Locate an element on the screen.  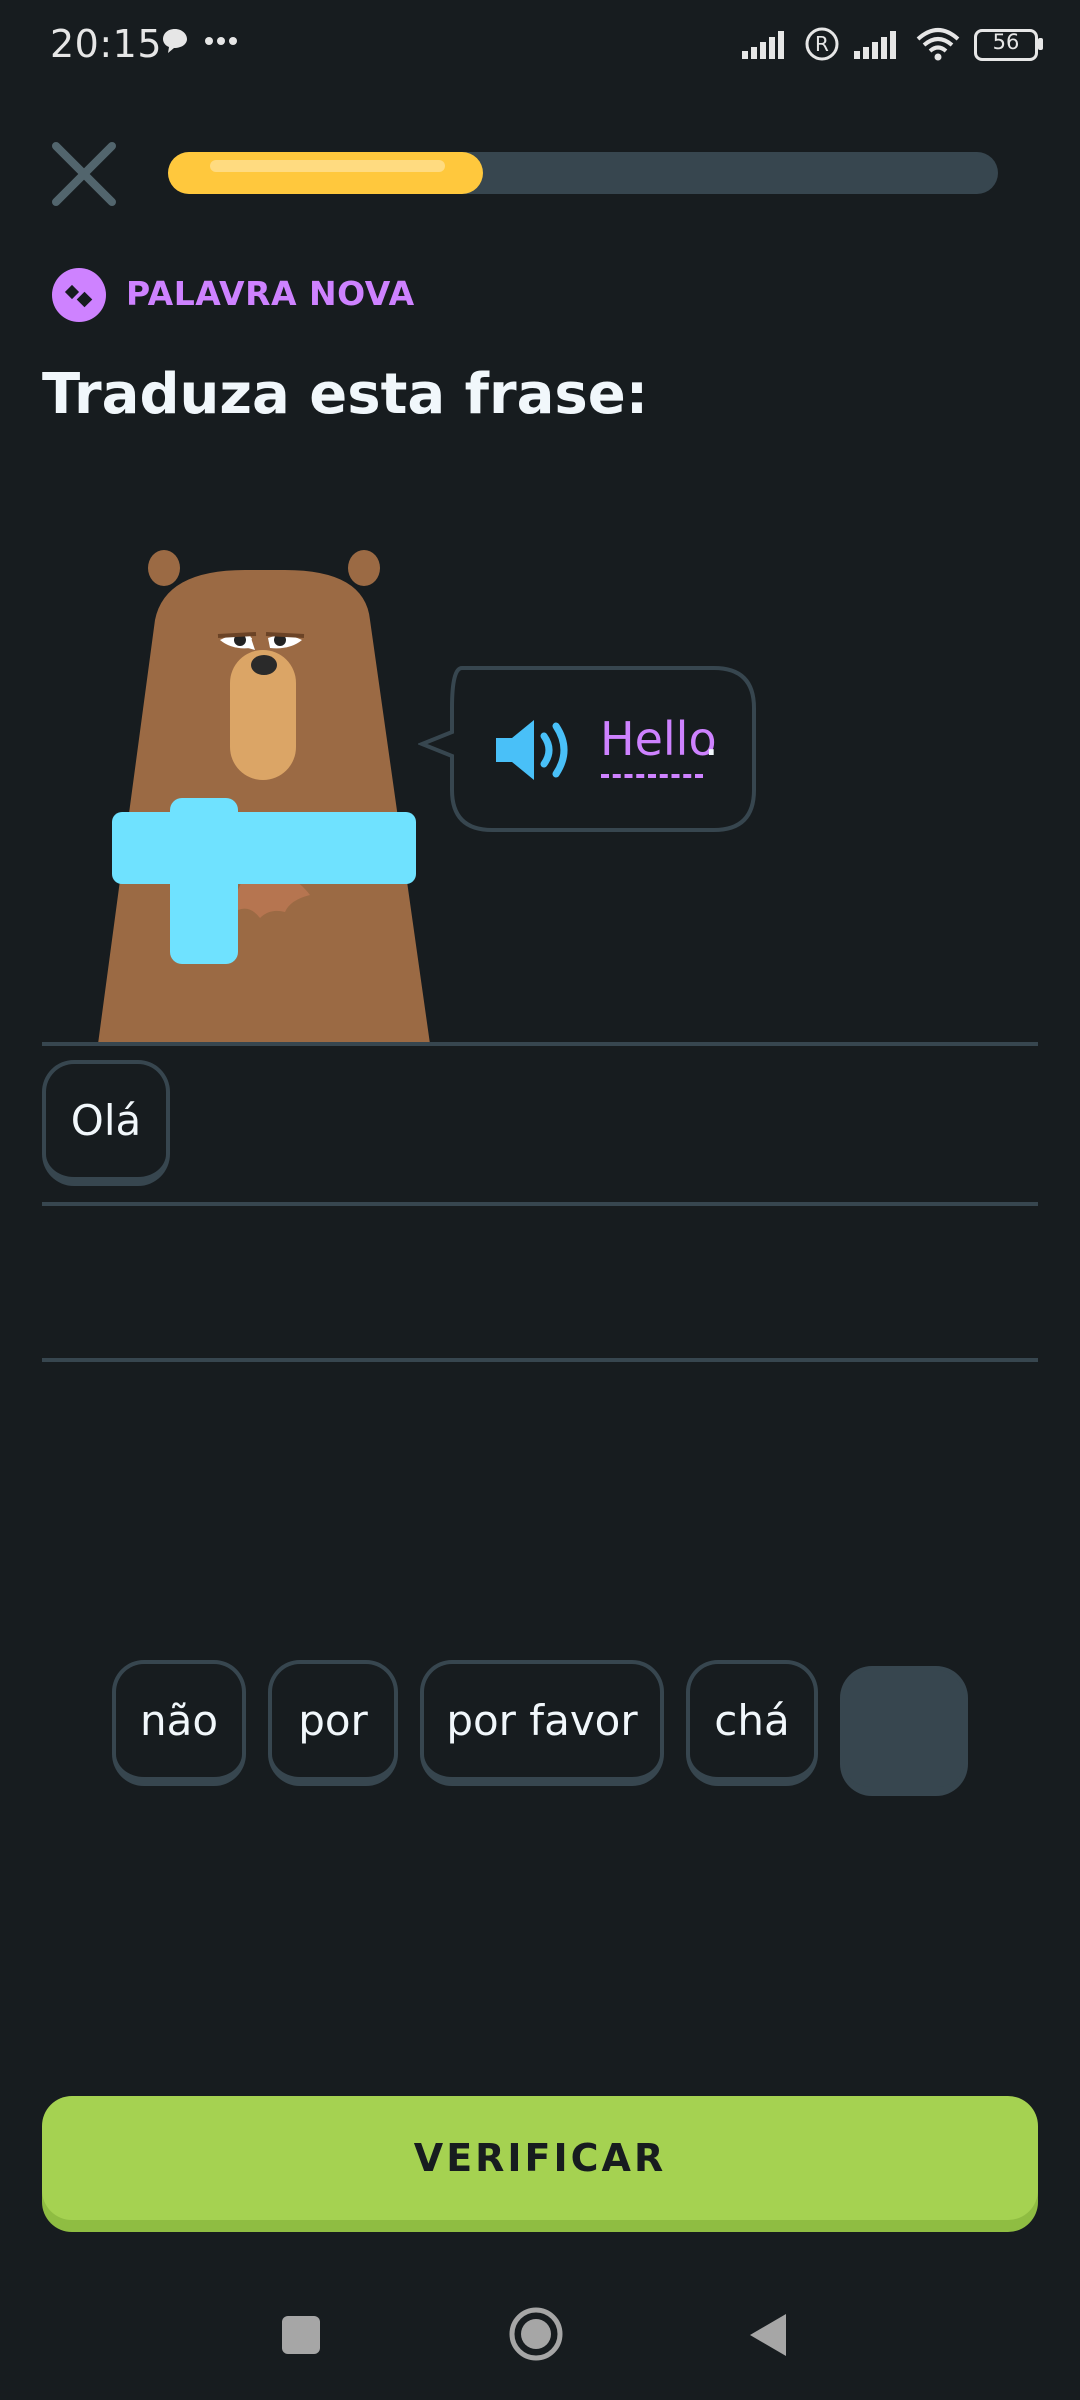
new-word-icon is located at coordinates (79, 295).